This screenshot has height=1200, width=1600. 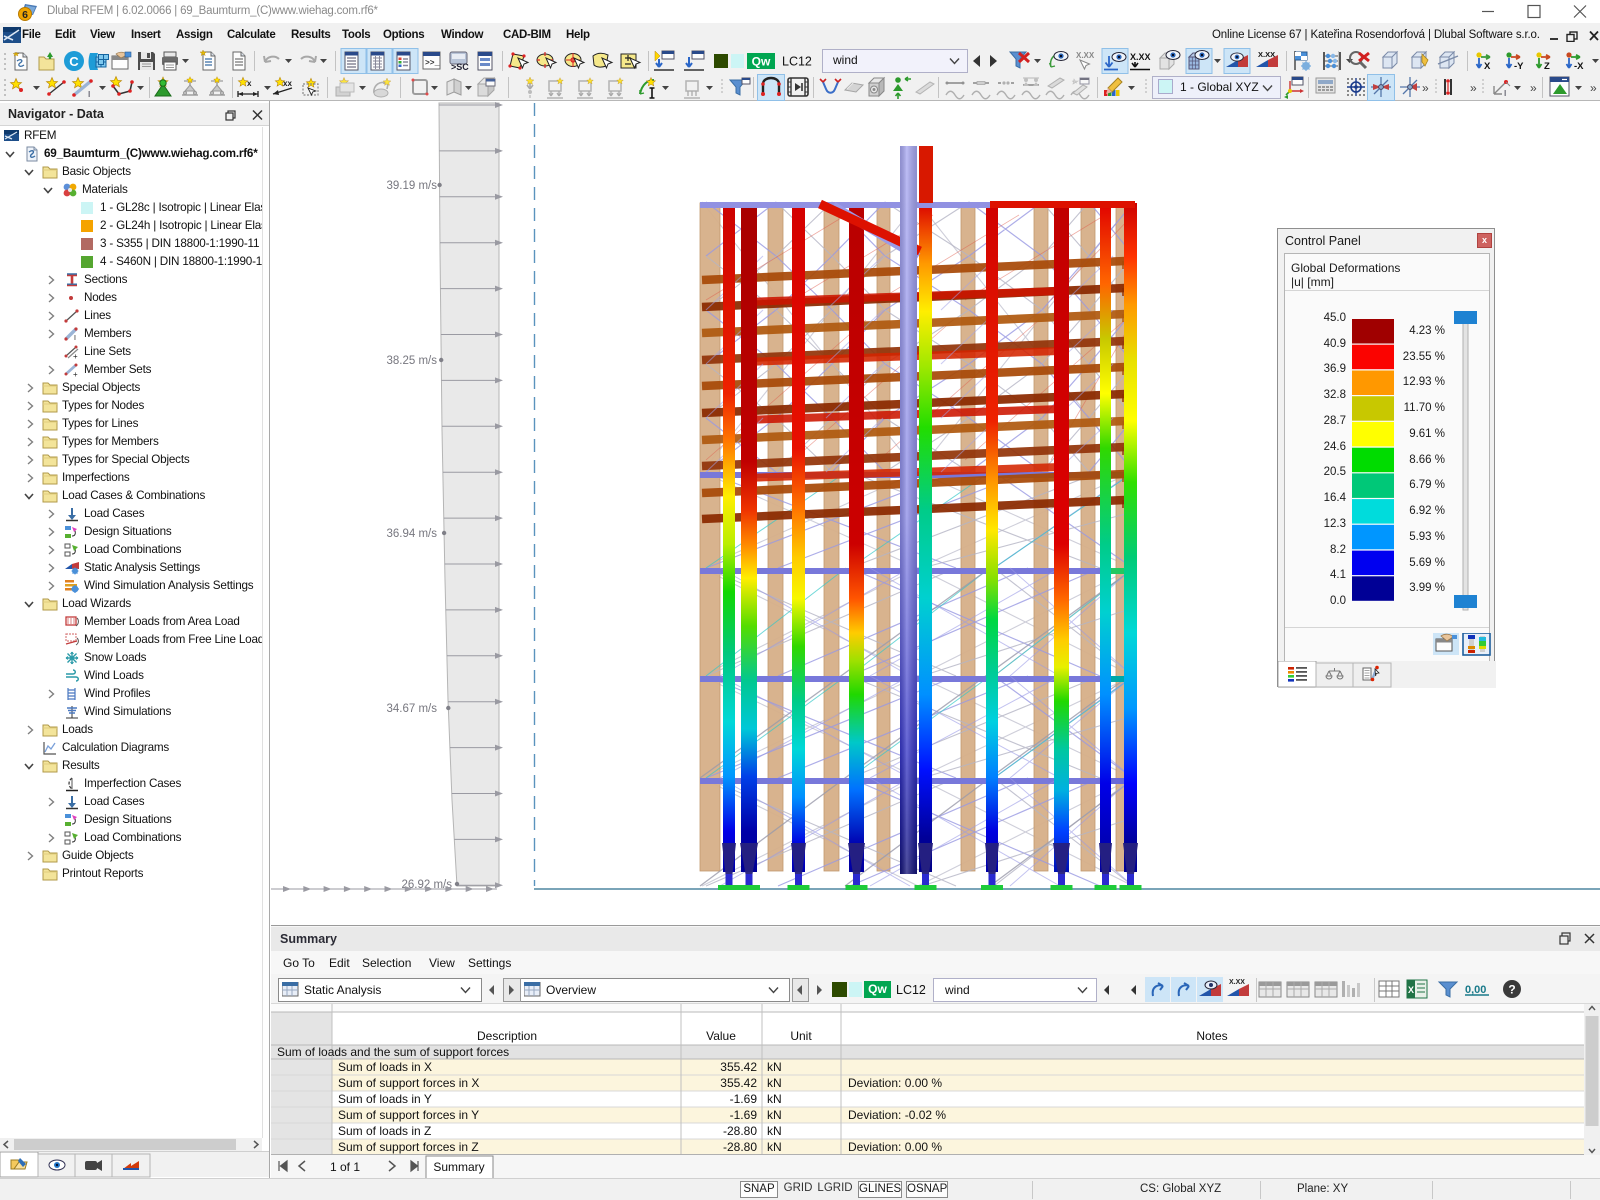 I want to click on svg-text: -X, so click(x=1579, y=66).